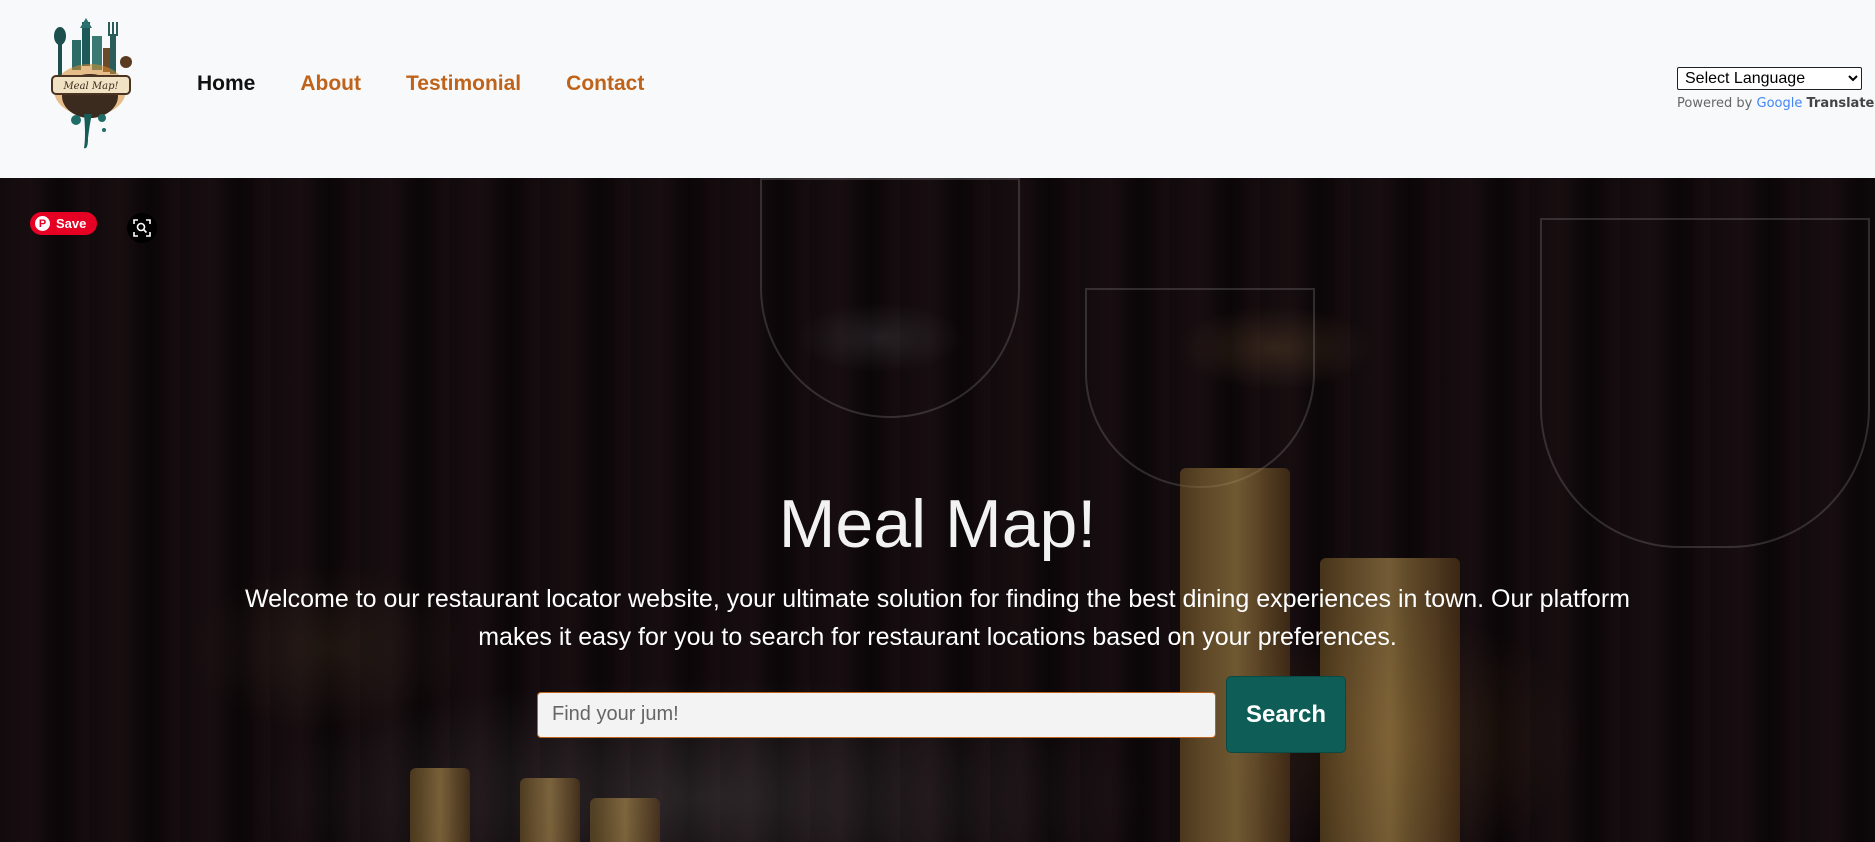 This screenshot has width=1875, height=842. I want to click on language-select: Select Language, so click(1769, 78).